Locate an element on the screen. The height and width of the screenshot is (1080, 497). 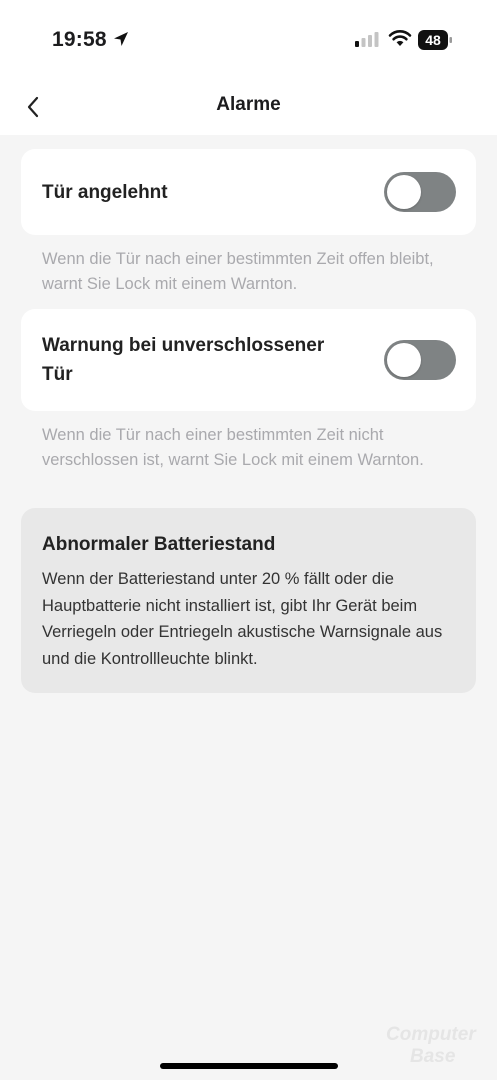
location-arrow-icon is located at coordinates (121, 39).